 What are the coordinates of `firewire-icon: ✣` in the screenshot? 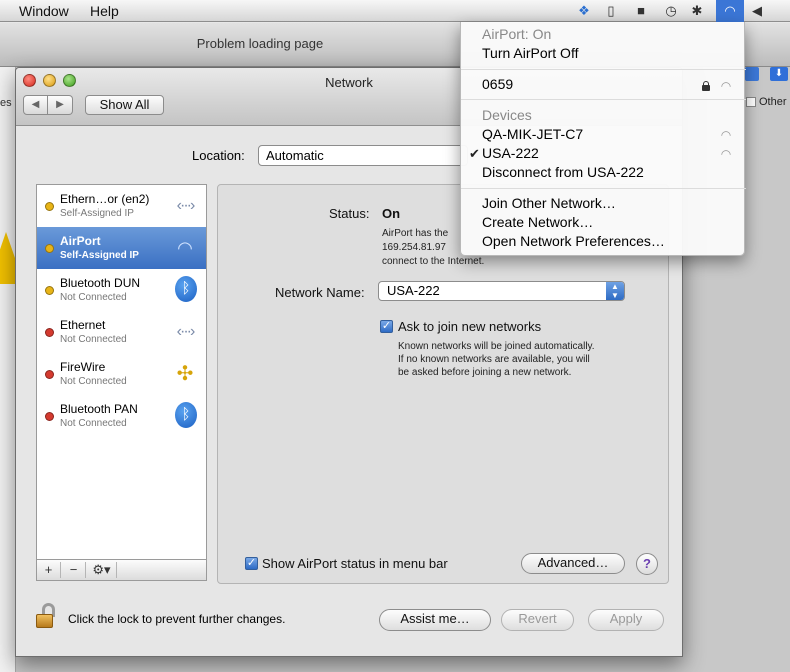 It's located at (185, 374).